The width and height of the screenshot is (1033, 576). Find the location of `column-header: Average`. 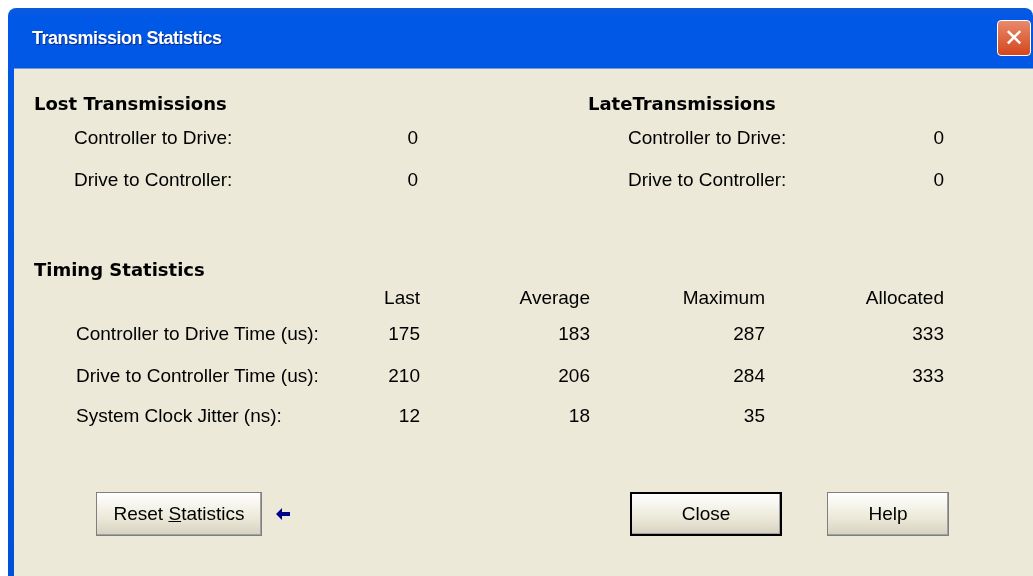

column-header: Average is located at coordinates (554, 298).